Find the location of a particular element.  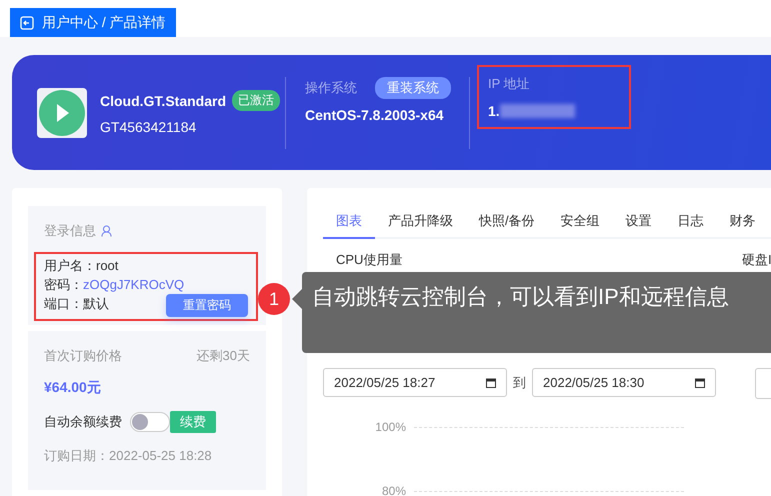

ip-value: 1. is located at coordinates (494, 111).